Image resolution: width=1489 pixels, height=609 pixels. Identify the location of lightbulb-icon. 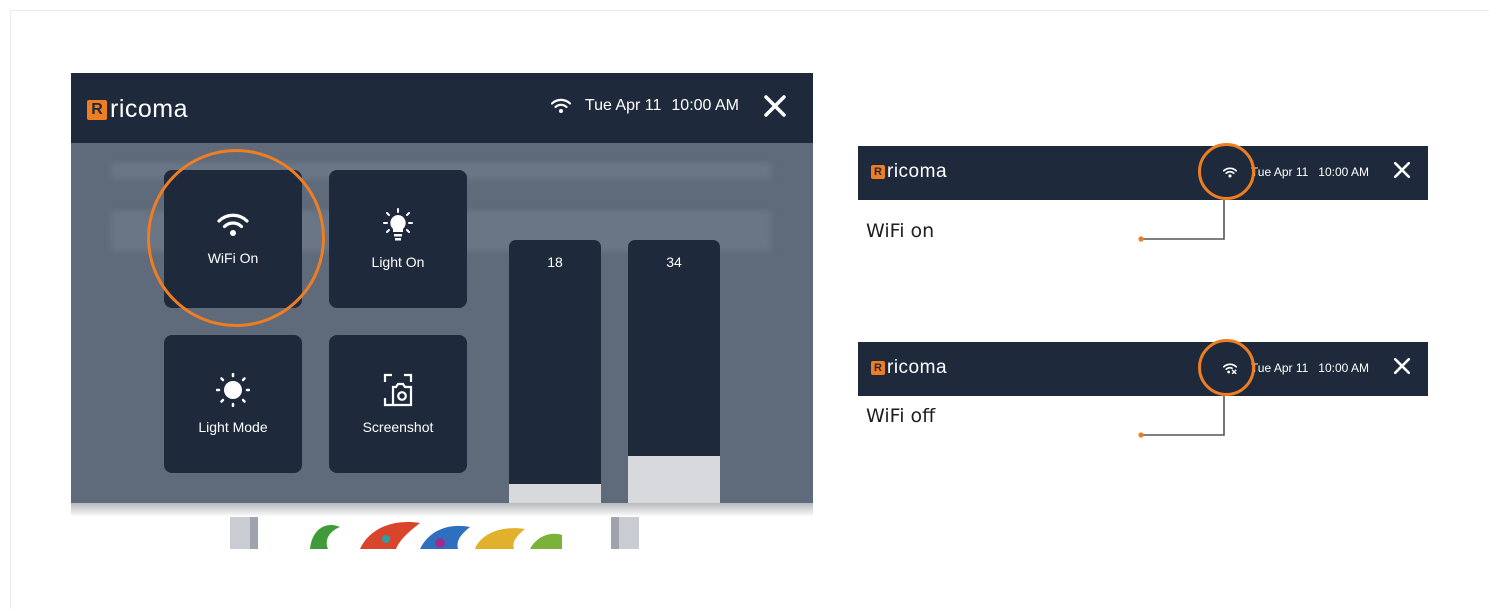
(398, 224).